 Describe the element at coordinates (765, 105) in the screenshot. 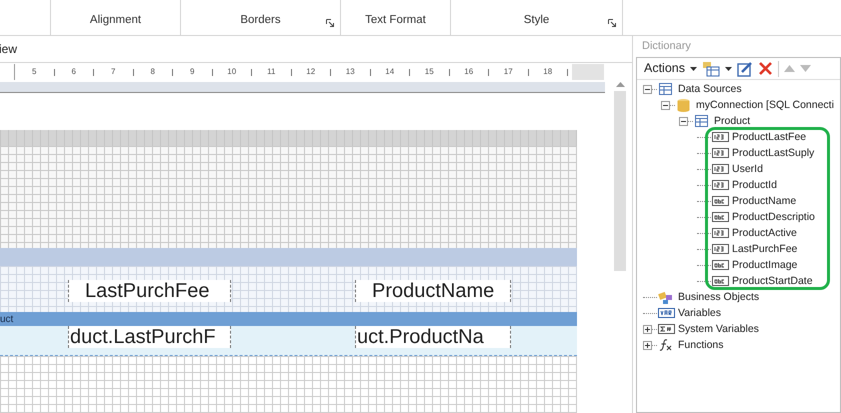

I see `tree-item: myConnection [SQL Connecti` at that location.